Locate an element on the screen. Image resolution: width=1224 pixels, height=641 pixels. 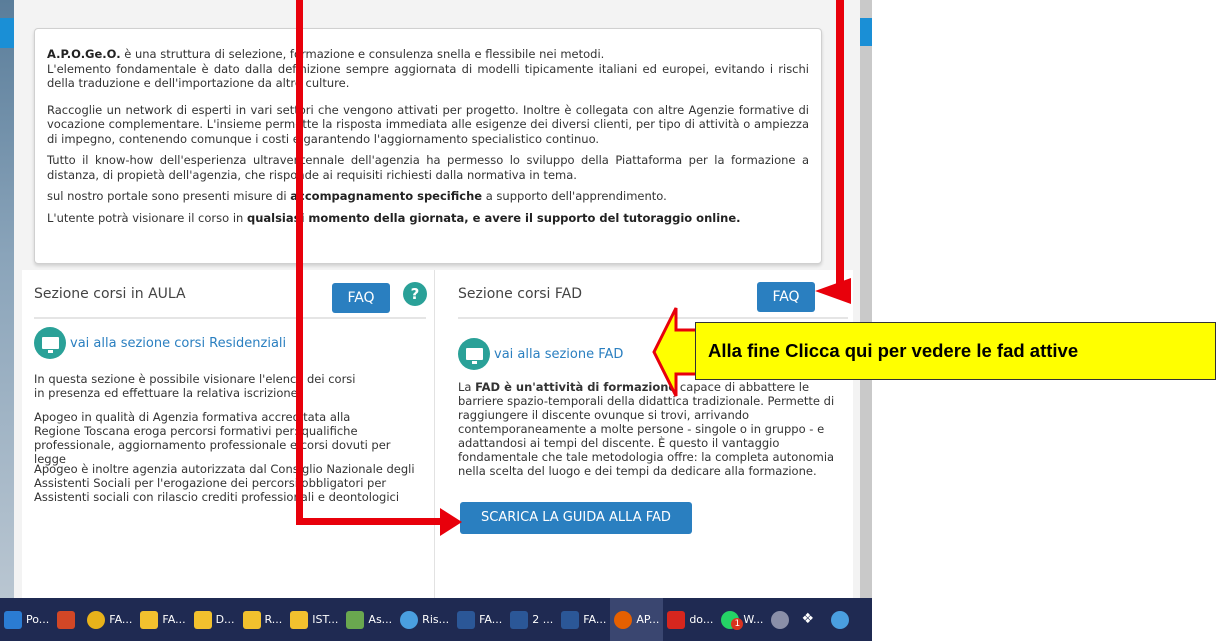
app-icon is located at coordinates (355, 619).